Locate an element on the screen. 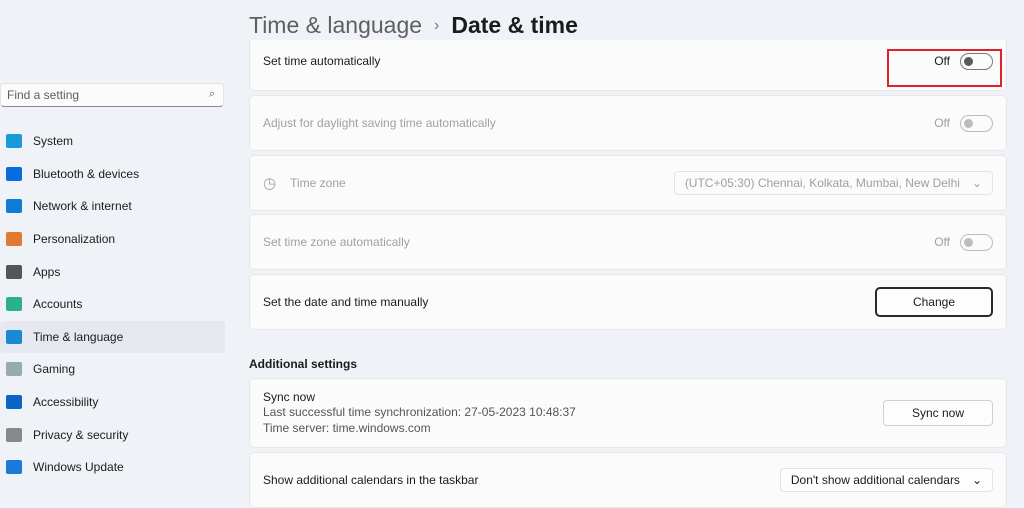 This screenshot has width=1024, height=508. row-label: Set the date and time manually is located at coordinates (346, 302).